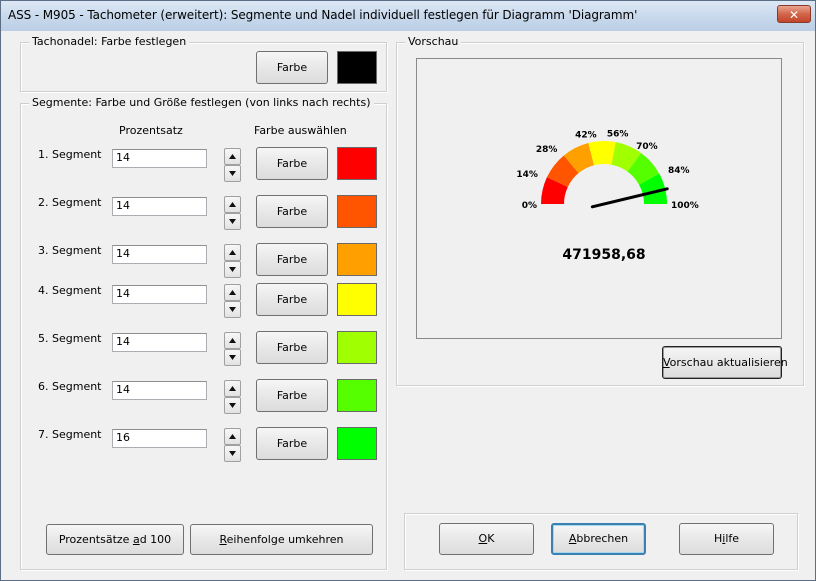  Describe the element at coordinates (618, 134) in the screenshot. I see `gauge-tick-label: 56%` at that location.